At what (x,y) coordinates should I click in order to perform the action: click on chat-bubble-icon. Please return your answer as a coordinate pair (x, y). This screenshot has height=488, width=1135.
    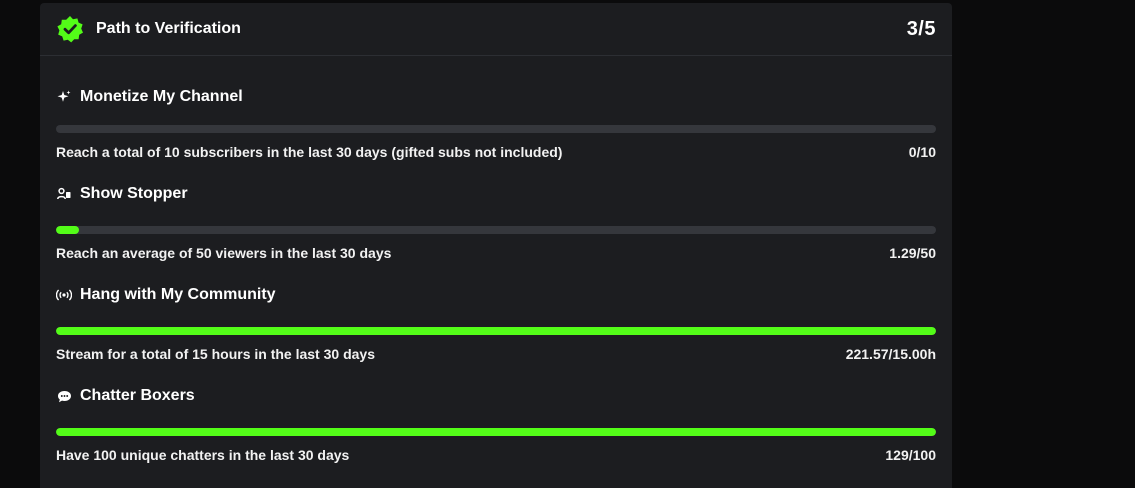
    Looking at the image, I should click on (64, 396).